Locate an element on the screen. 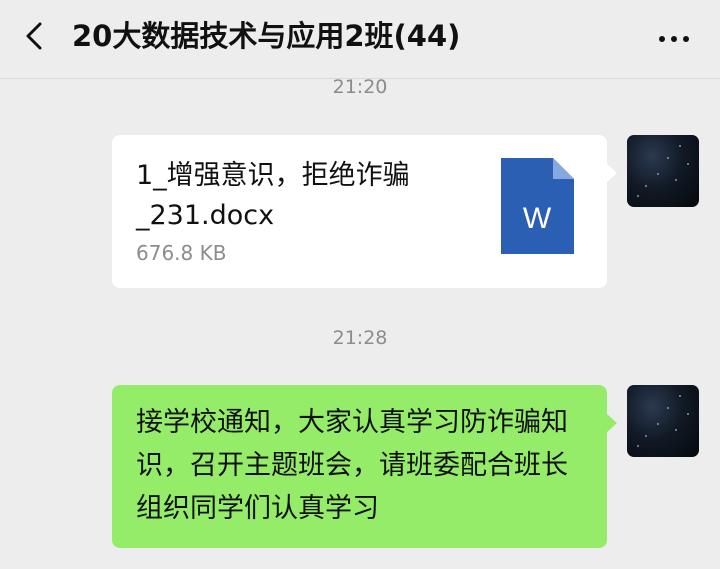 The height and width of the screenshot is (569, 720). svg-text: W is located at coordinates (537, 218).